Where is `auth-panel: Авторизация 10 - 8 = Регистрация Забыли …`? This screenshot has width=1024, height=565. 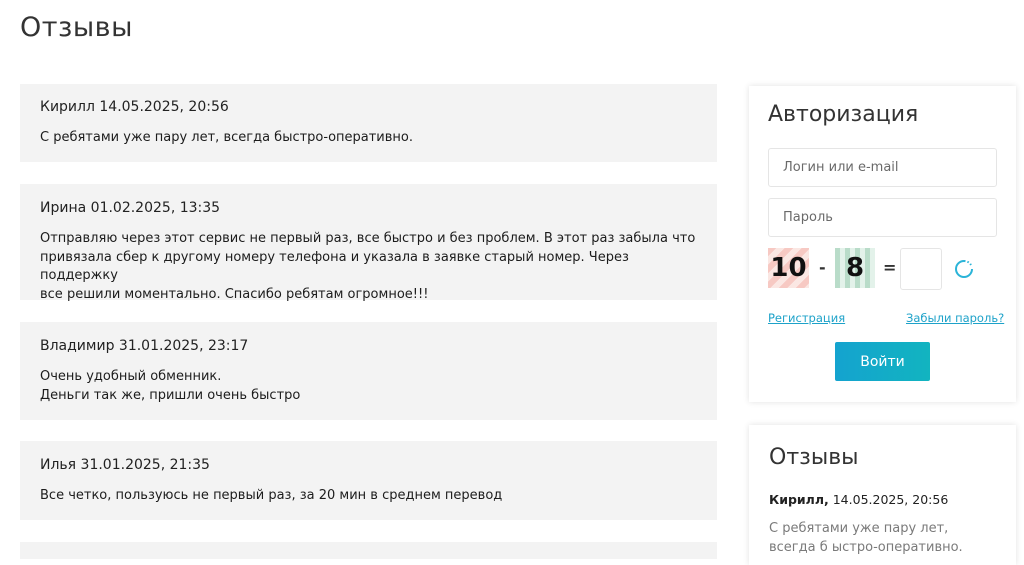
auth-panel: Авторизация 10 - 8 = Регистрация Забыли … is located at coordinates (882, 244).